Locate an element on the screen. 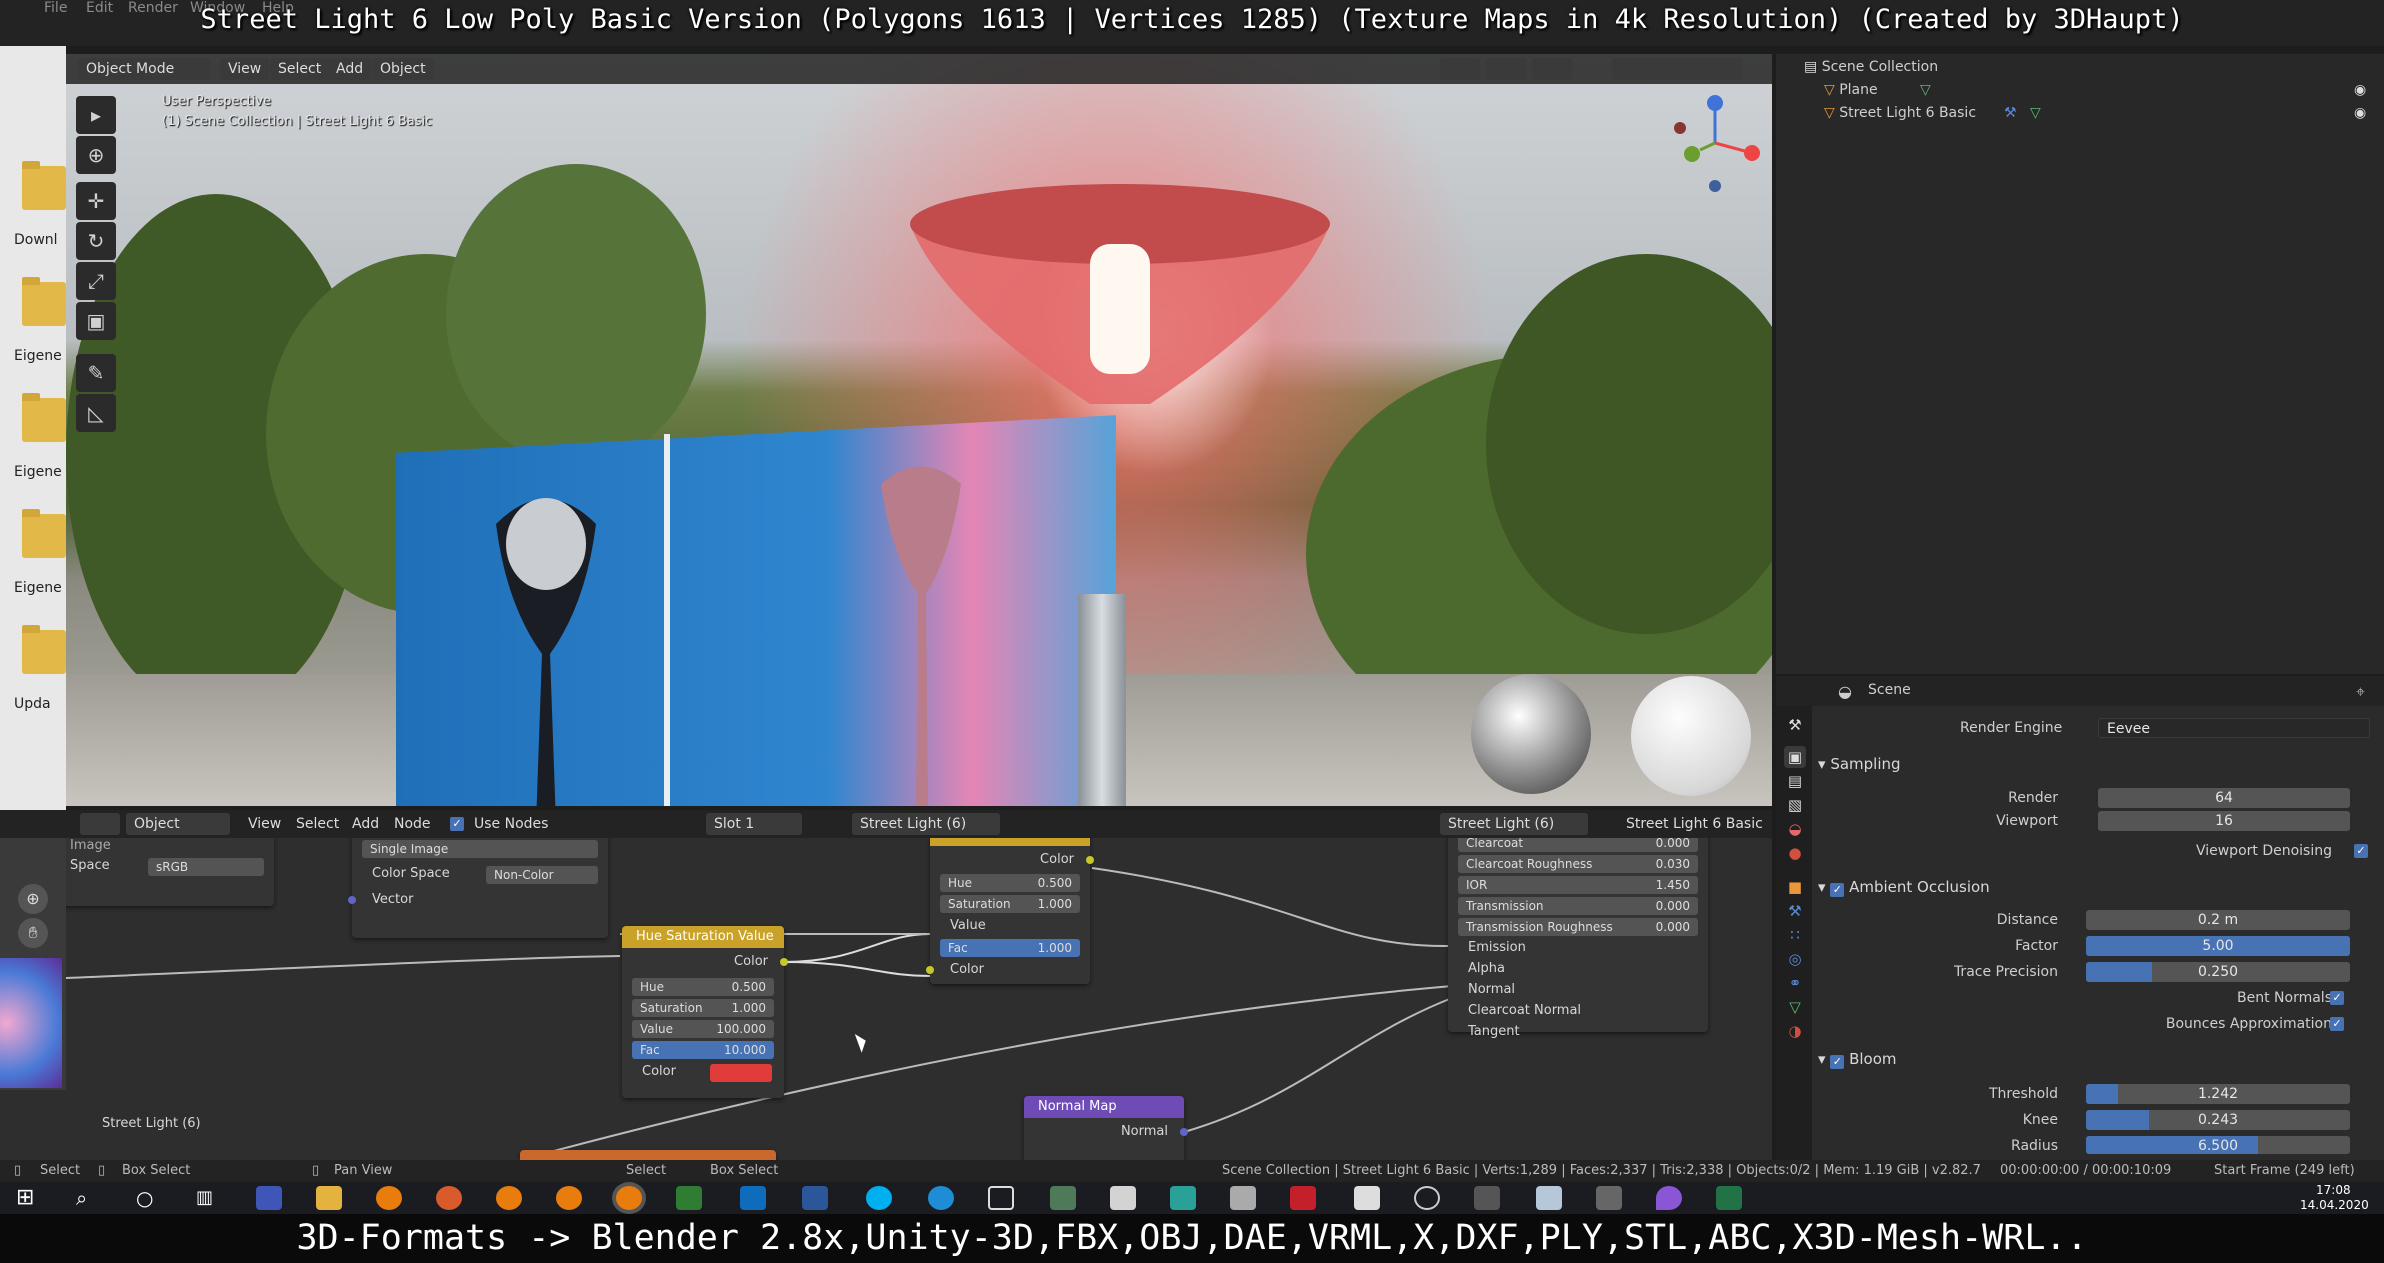 The image size is (2384, 1263). clearcoat-roughness-field: Clearcoat Roughness 0.030 is located at coordinates (1578, 864).